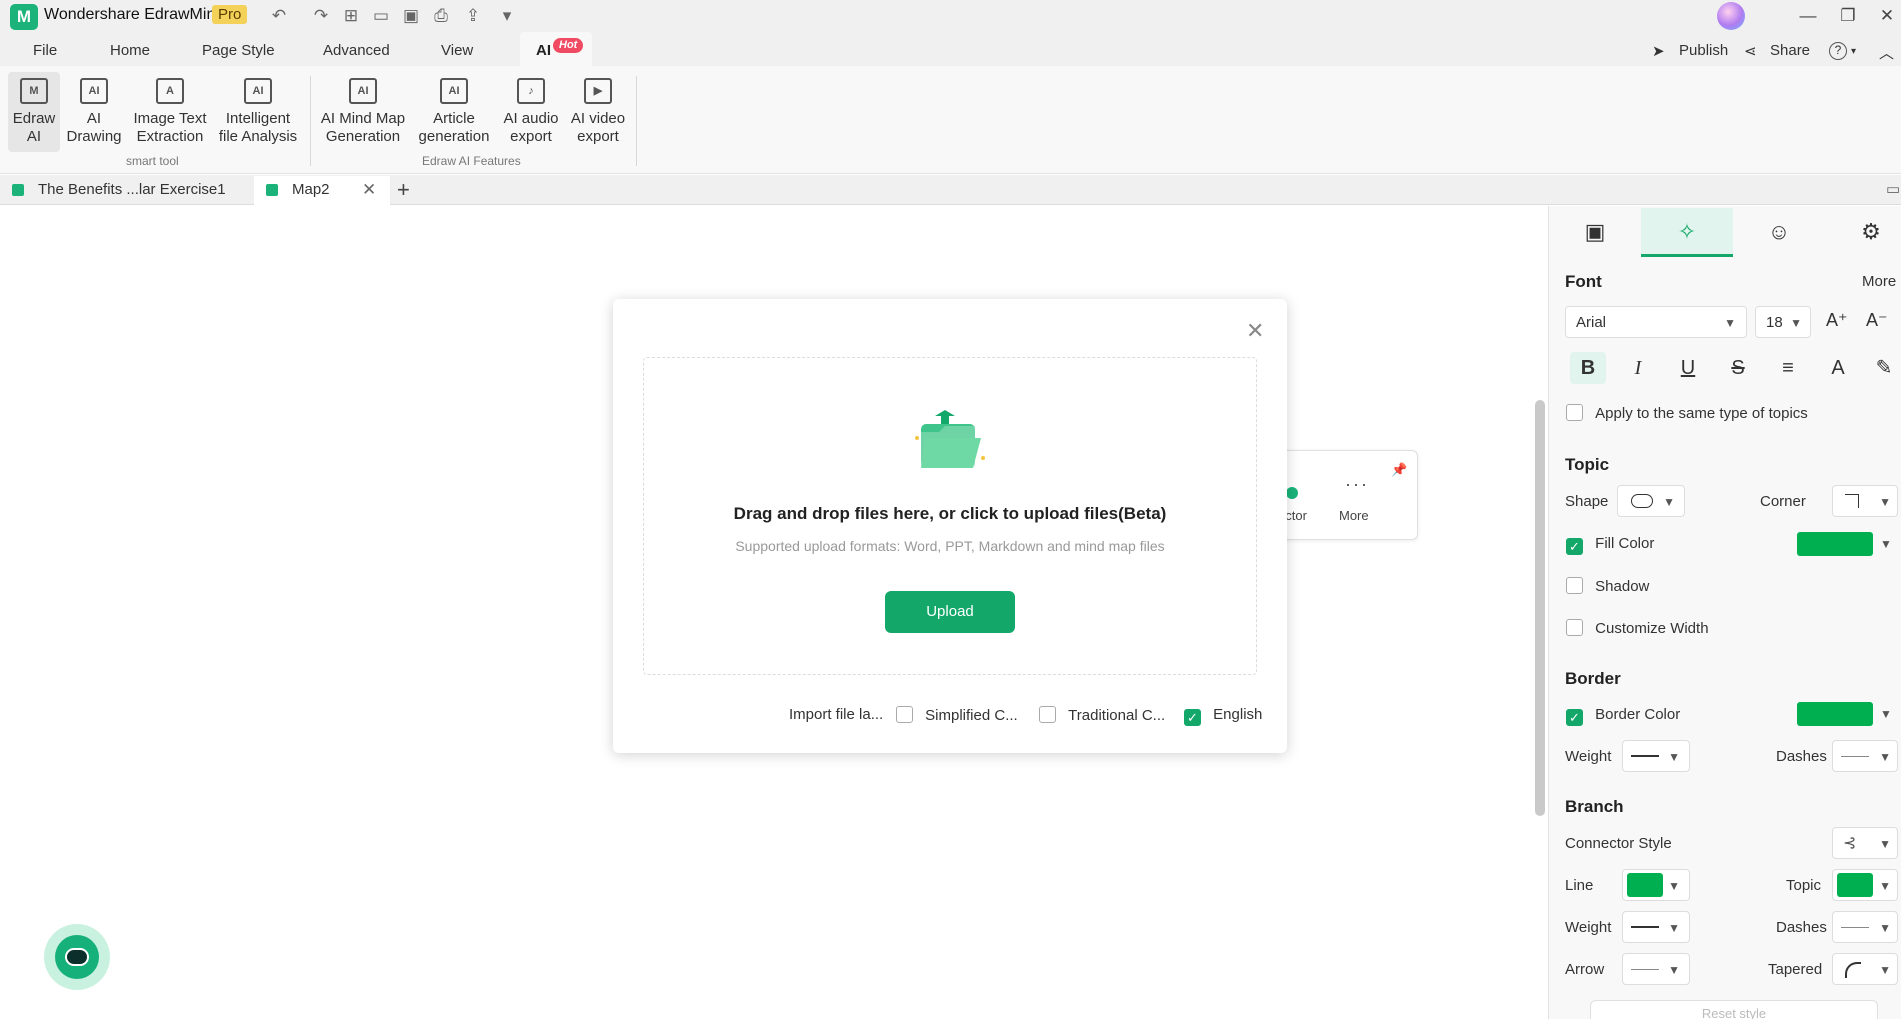  Describe the element at coordinates (1574, 585) in the screenshot. I see `shadow-checkbox` at that location.